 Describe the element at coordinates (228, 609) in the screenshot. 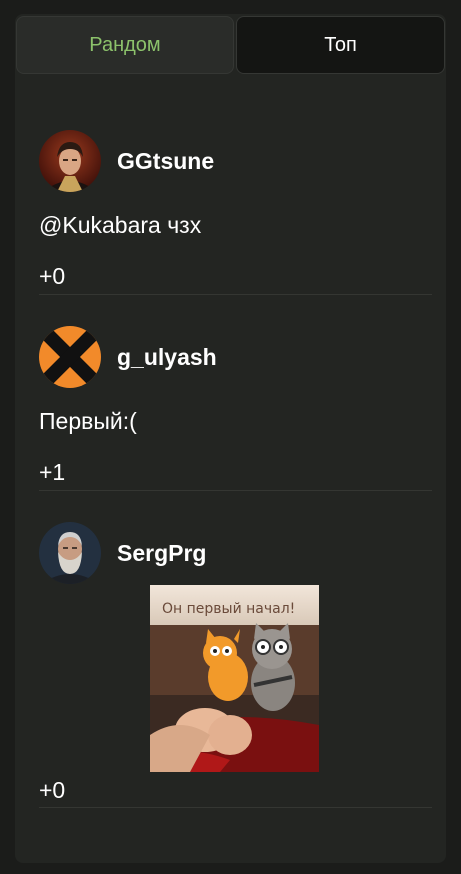

I see `image-caption: Он первый начал!` at that location.